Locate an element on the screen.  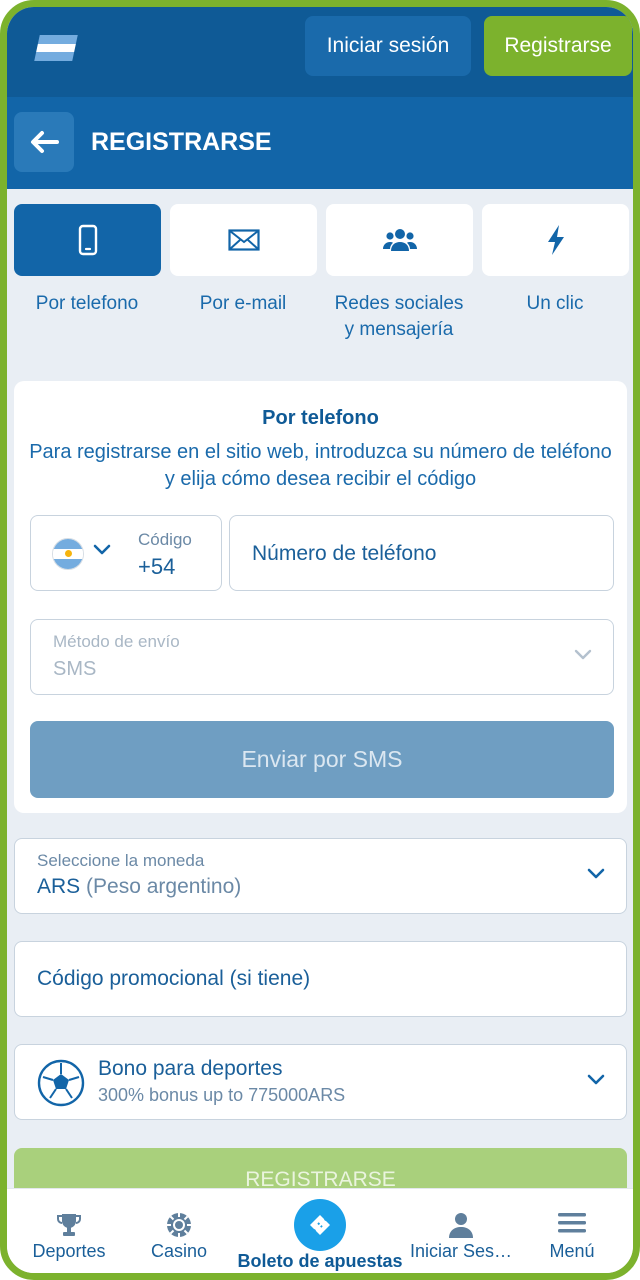
nav-menu: Menú is located at coordinates (572, 1231).